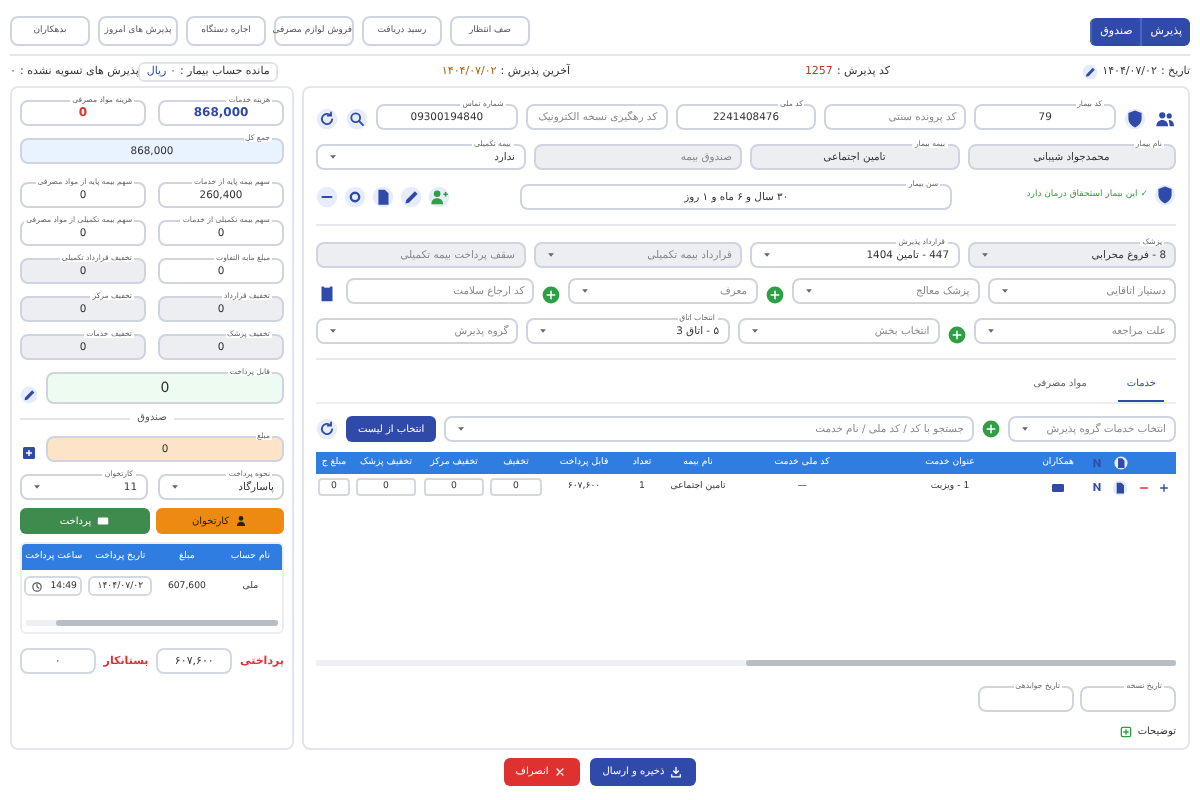 This screenshot has height=800, width=1200. I want to click on search-icon, so click(357, 119).